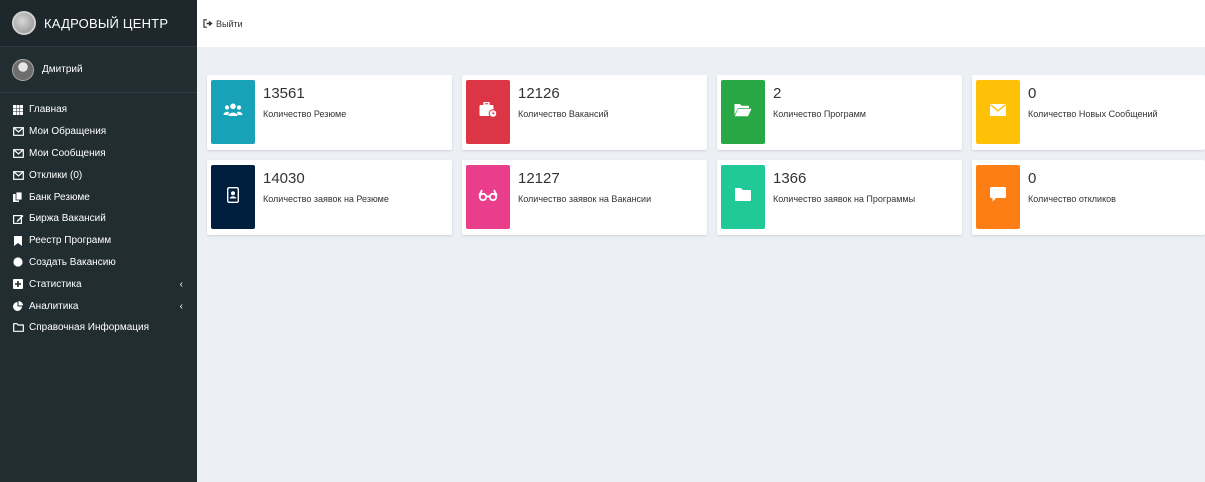  I want to click on card-text: 0 Количество откликов, so click(1068, 197).